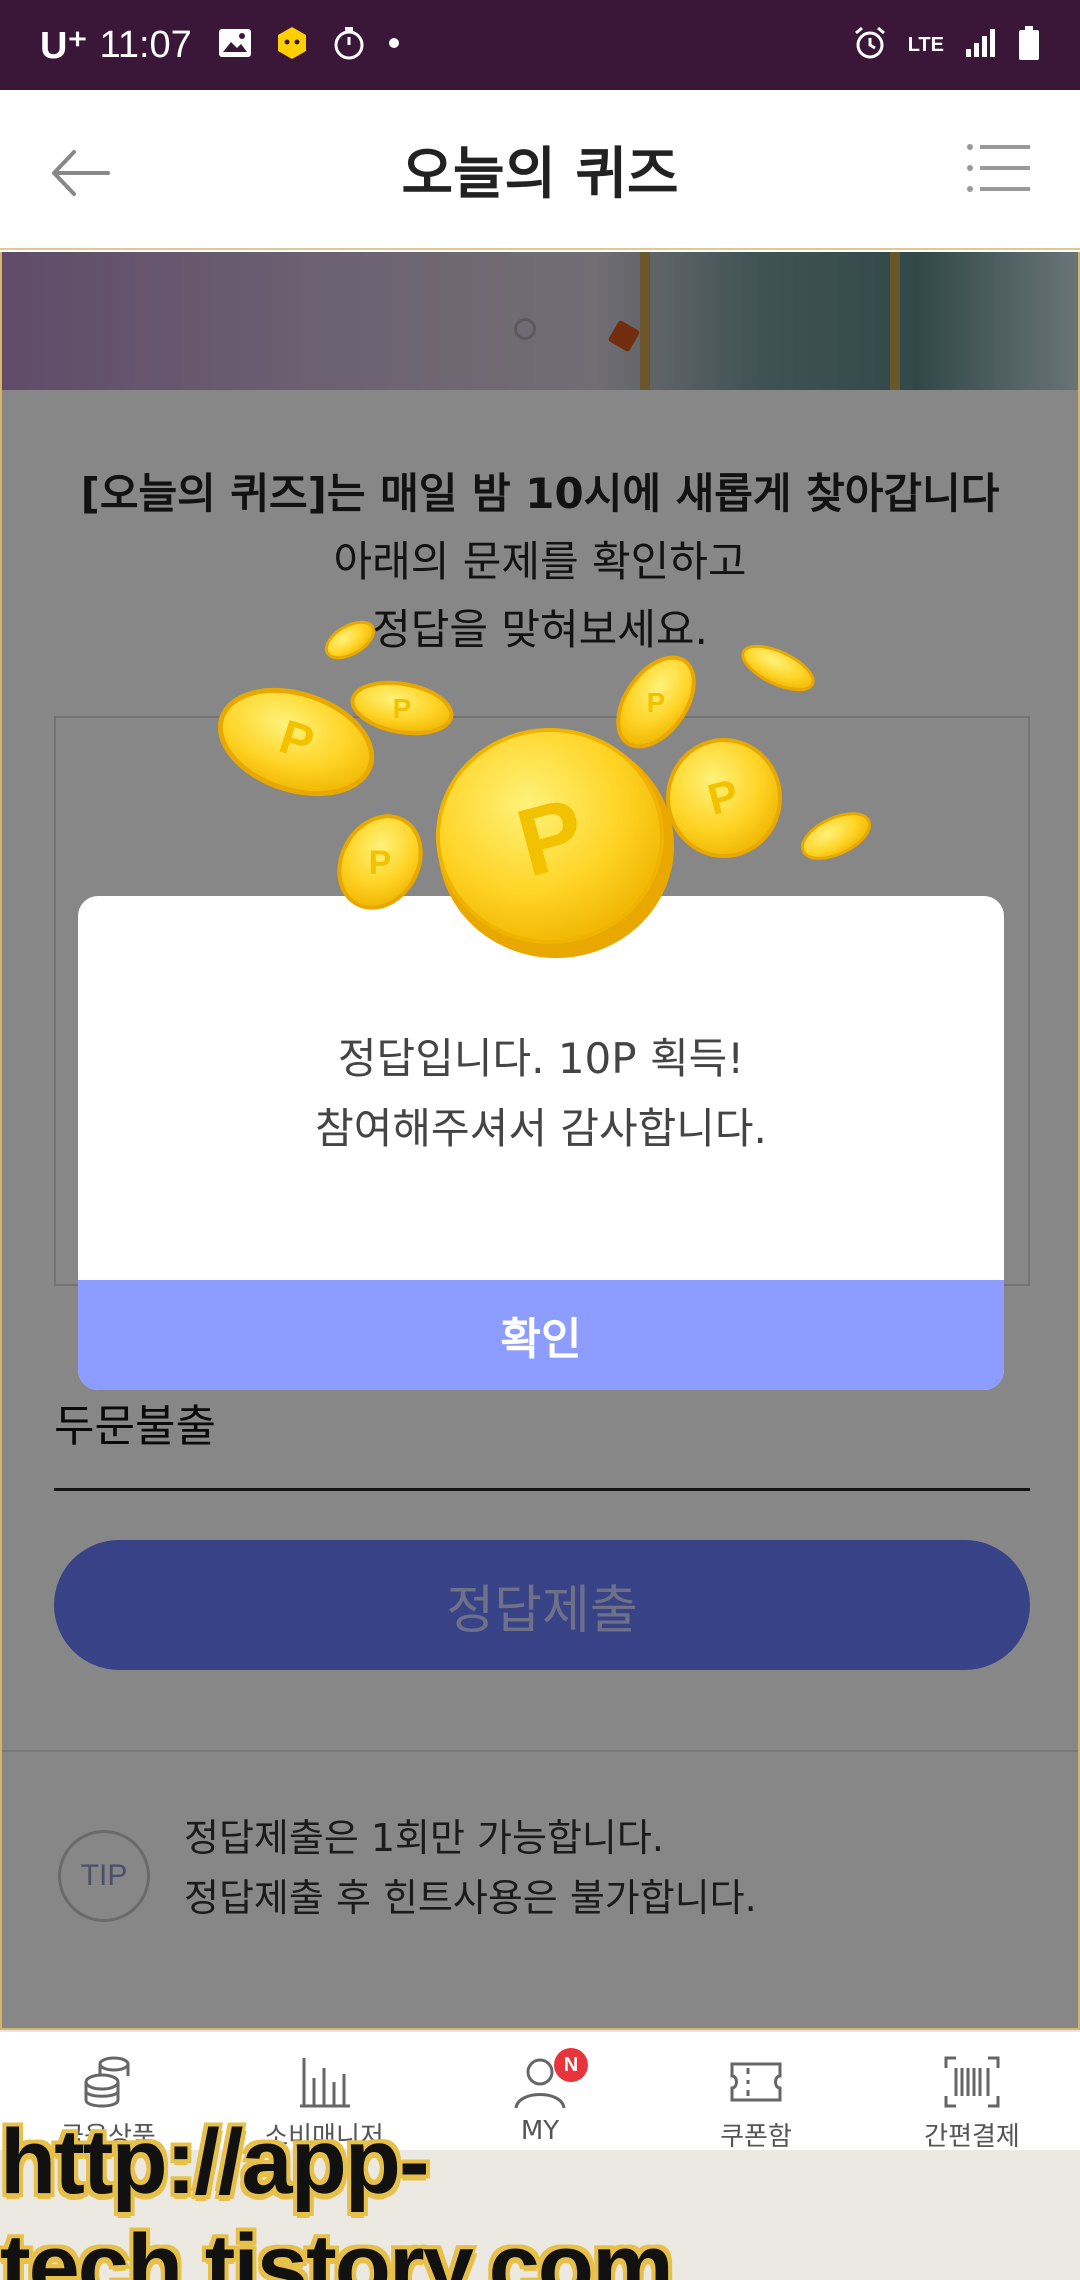  Describe the element at coordinates (541, 1058) in the screenshot. I see `dialog-line-1: 정답입니다. 10P 획득!` at that location.